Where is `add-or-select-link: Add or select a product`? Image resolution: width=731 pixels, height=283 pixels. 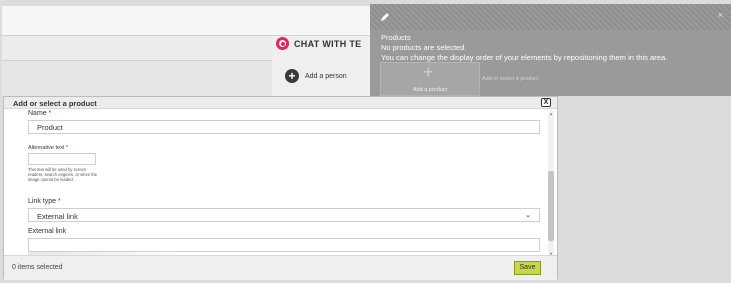
add-or-select-link: Add or select a product is located at coordinates (510, 79).